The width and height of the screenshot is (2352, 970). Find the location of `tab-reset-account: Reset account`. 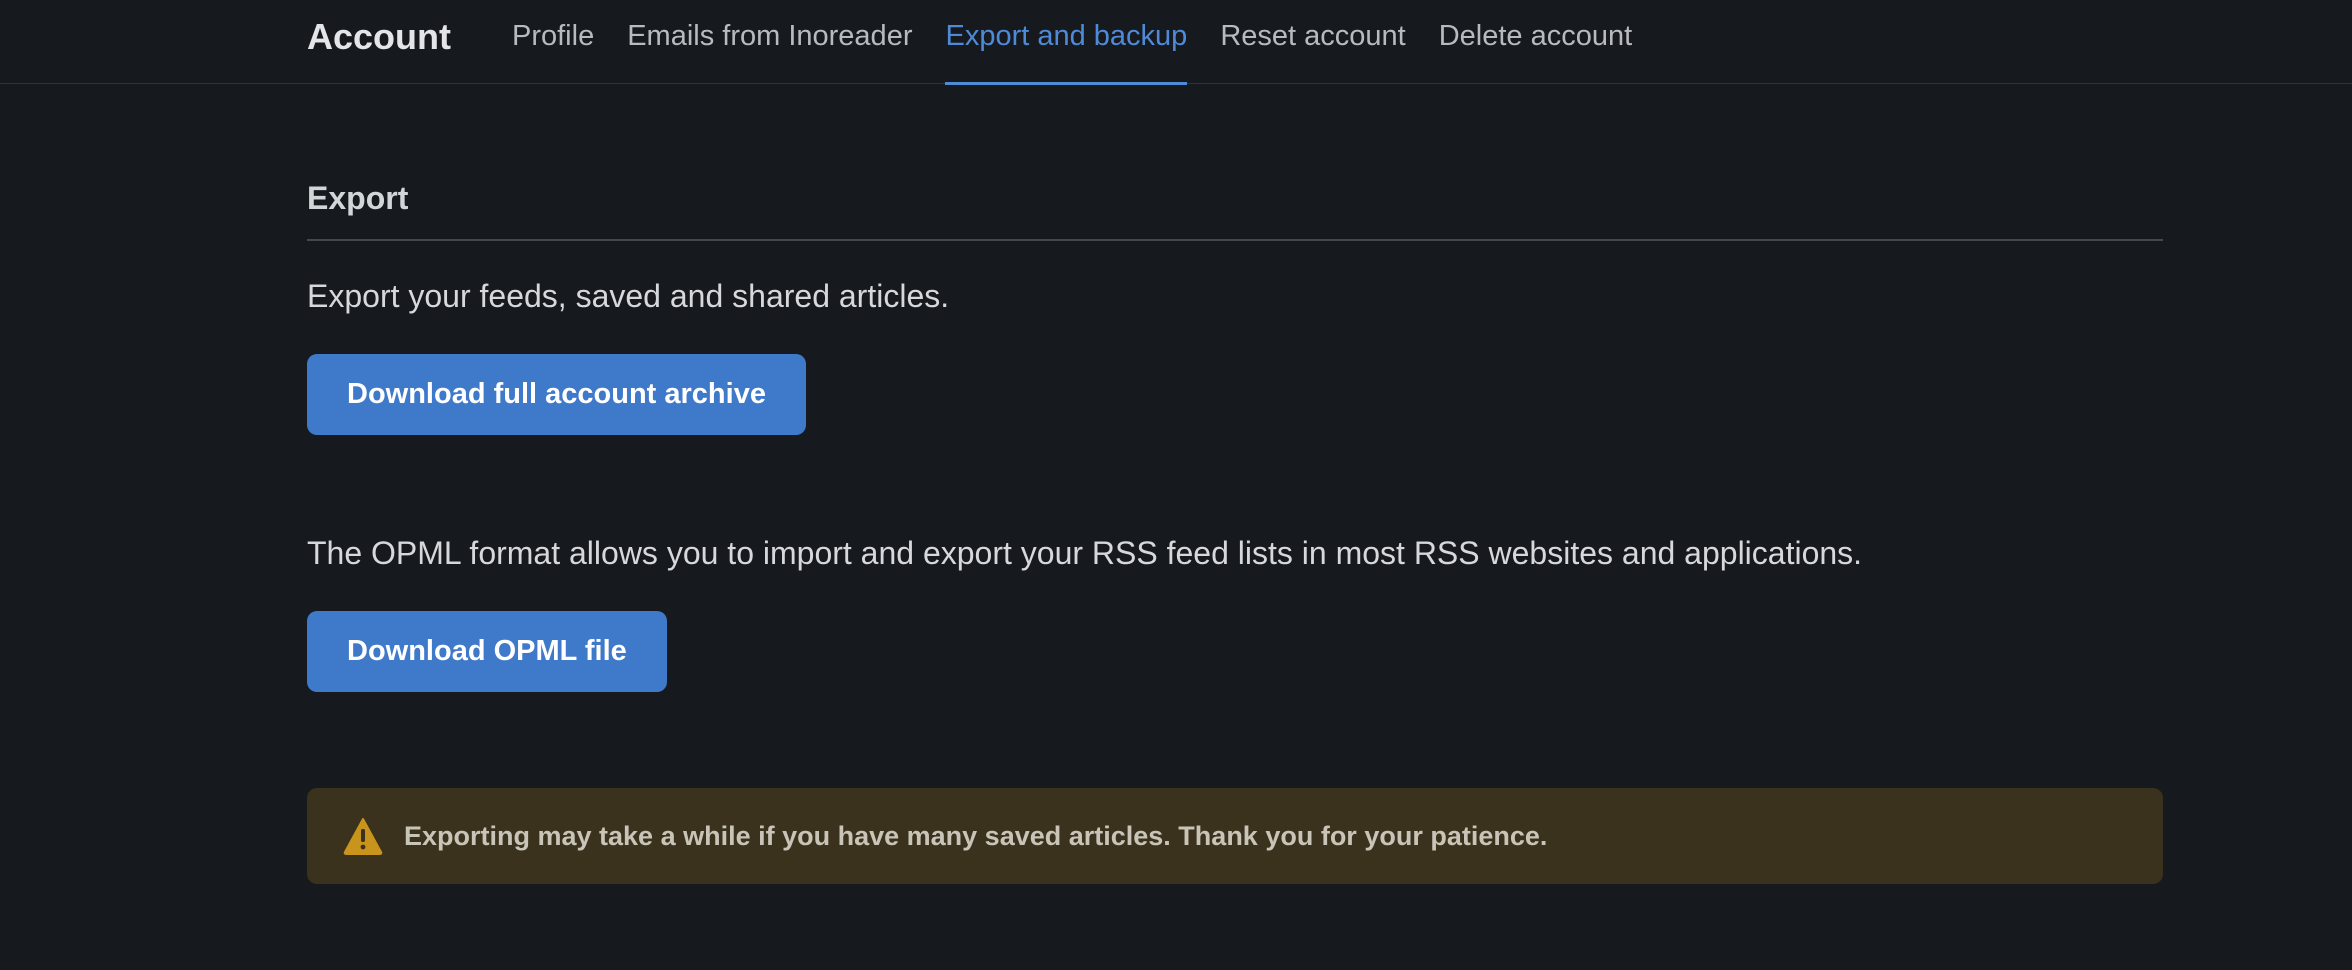

tab-reset-account: Reset account is located at coordinates (1312, 42).